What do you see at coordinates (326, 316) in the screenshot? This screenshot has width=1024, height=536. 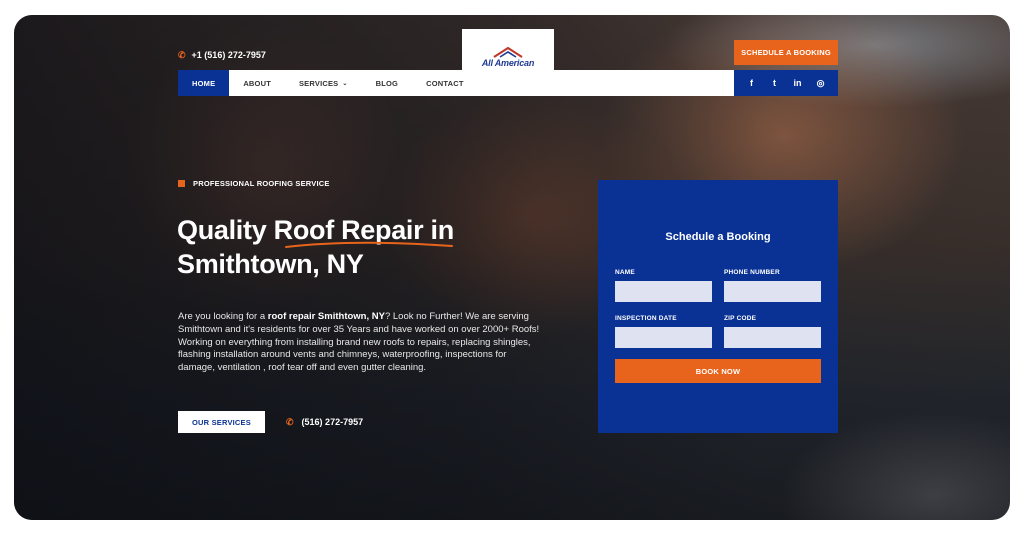 I see `hero-description-bold: roof repair Smithtown, NY` at bounding box center [326, 316].